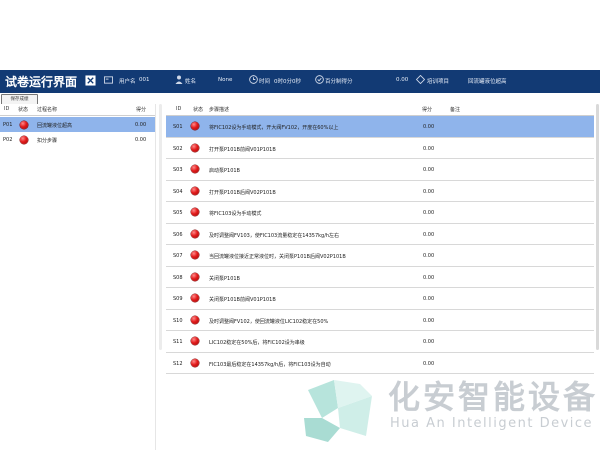 This screenshot has height=450, width=600. What do you see at coordinates (380, 341) in the screenshot?
I see `step-row: S11 LIC102稳定在50%后，将FIC102设为串级 0.00` at bounding box center [380, 341].